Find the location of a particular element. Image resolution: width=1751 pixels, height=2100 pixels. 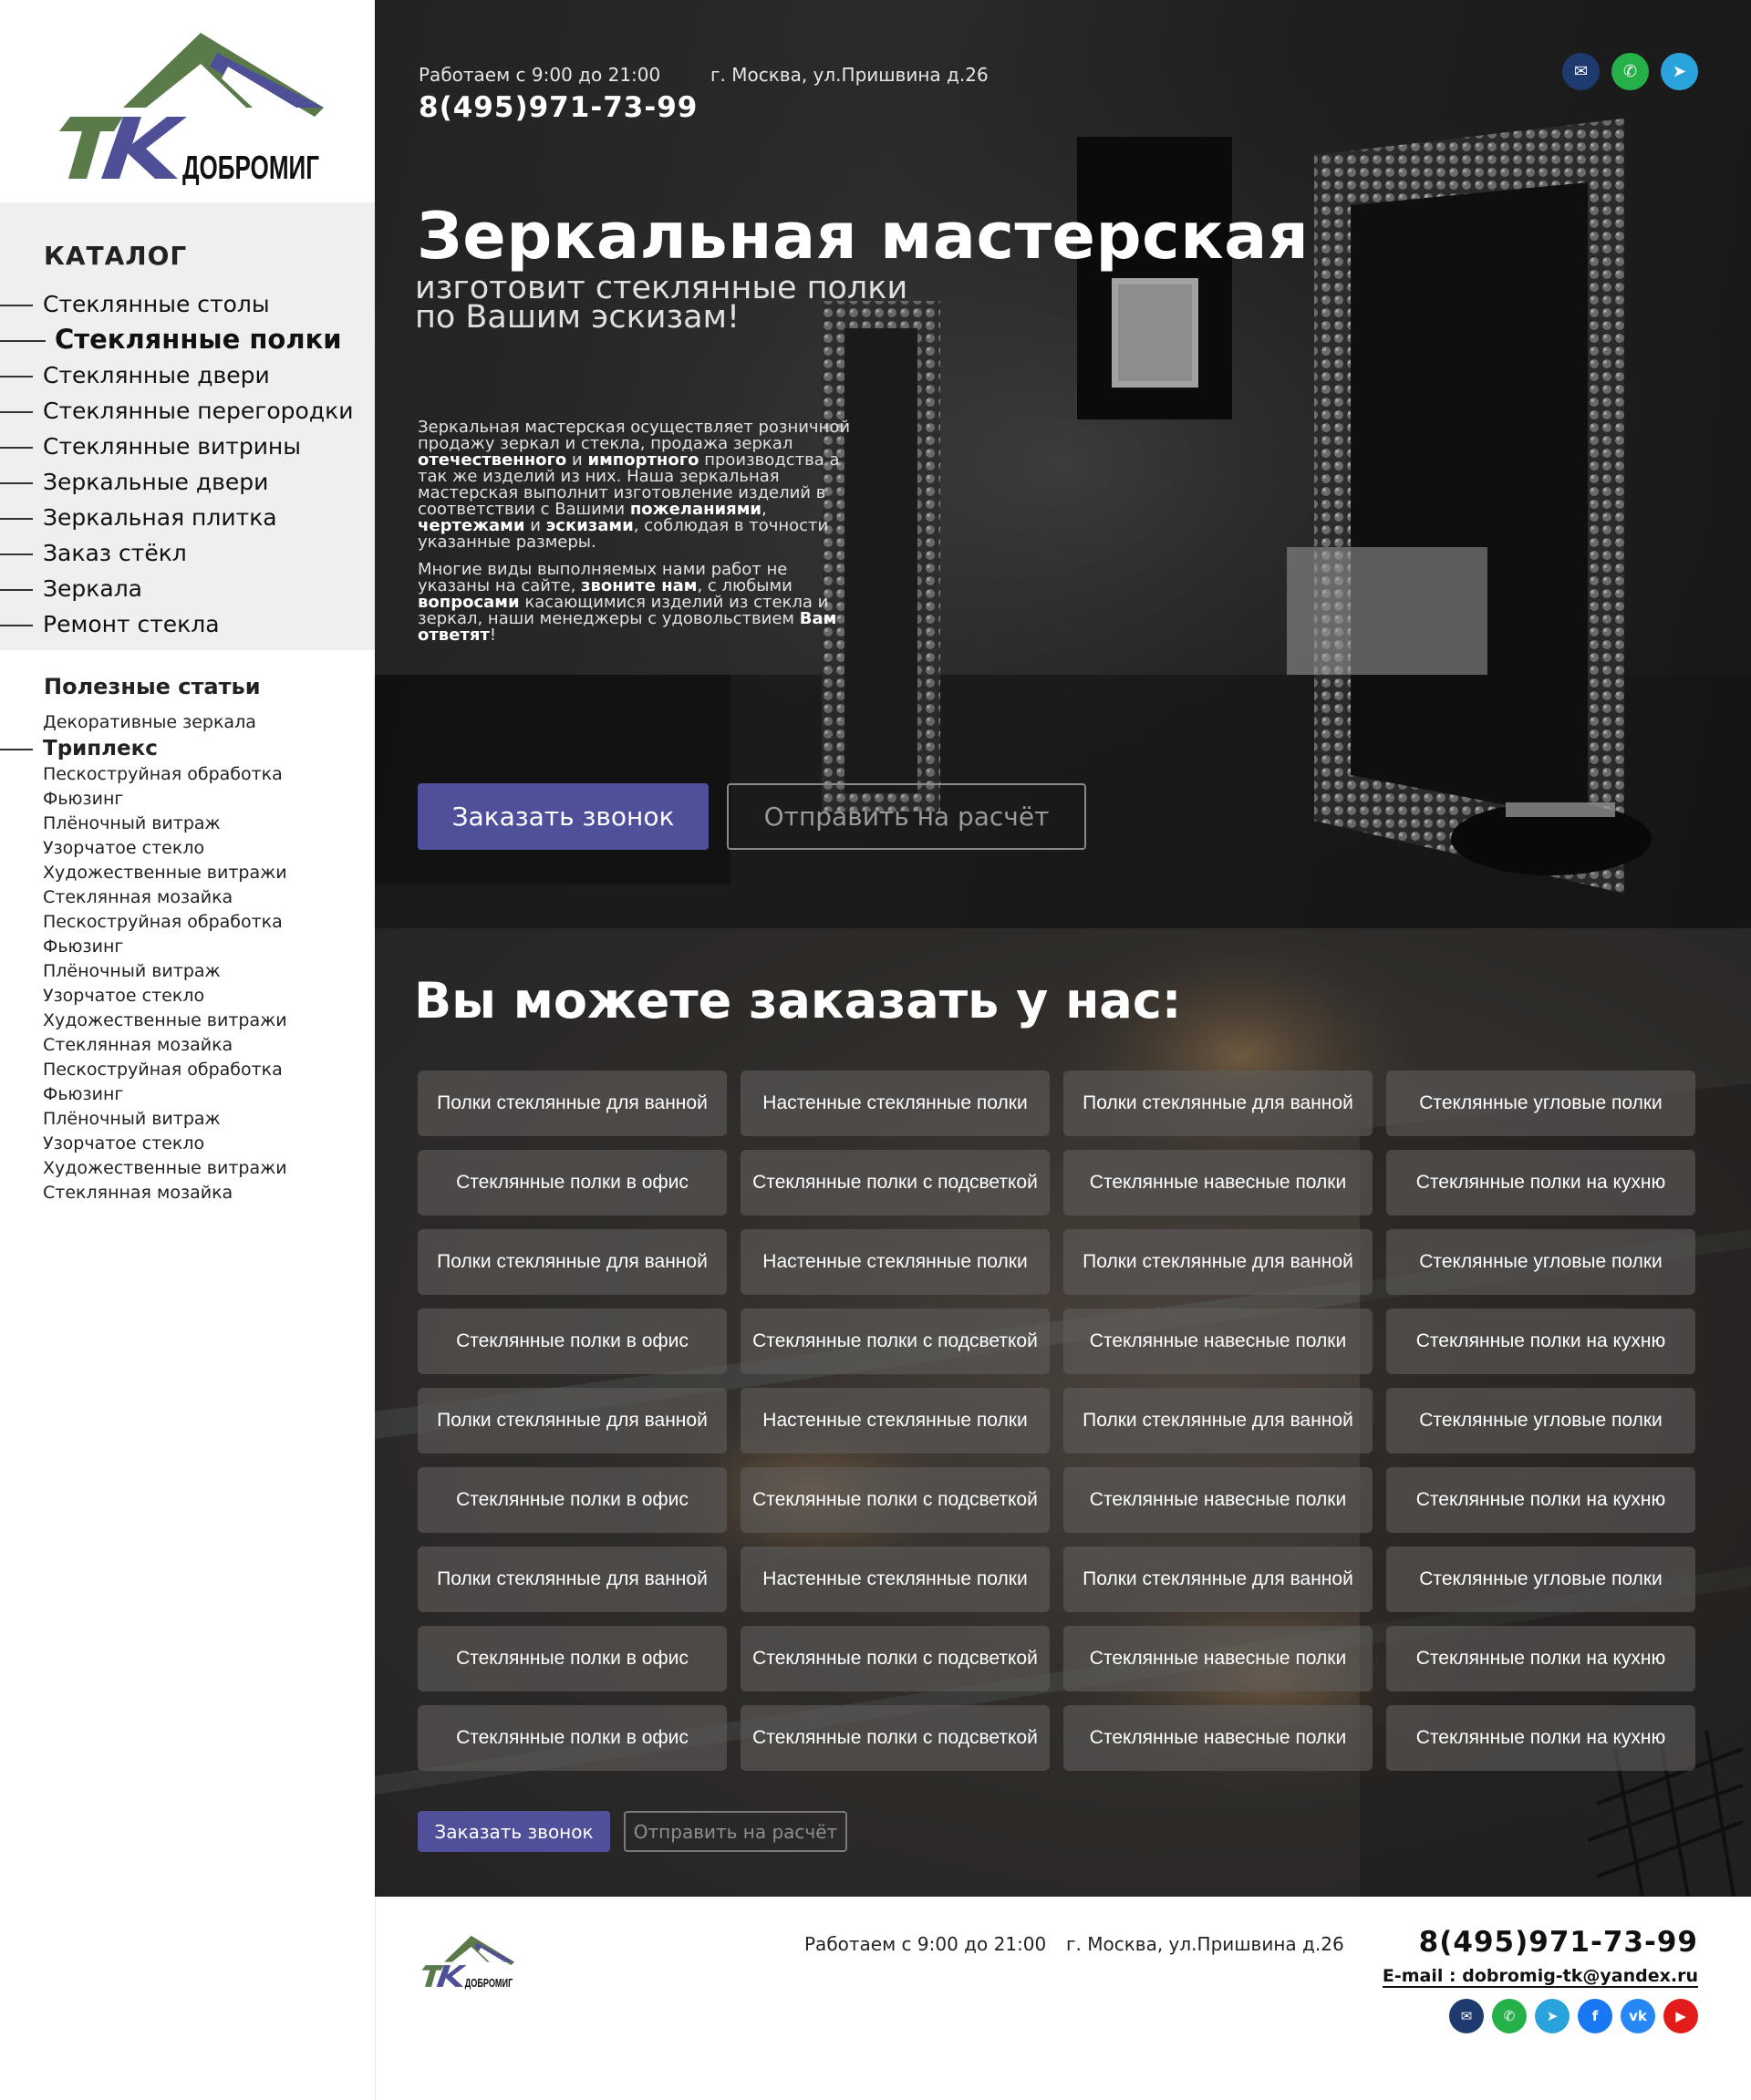

catalog-item: Стеклянные двери is located at coordinates (187, 375).